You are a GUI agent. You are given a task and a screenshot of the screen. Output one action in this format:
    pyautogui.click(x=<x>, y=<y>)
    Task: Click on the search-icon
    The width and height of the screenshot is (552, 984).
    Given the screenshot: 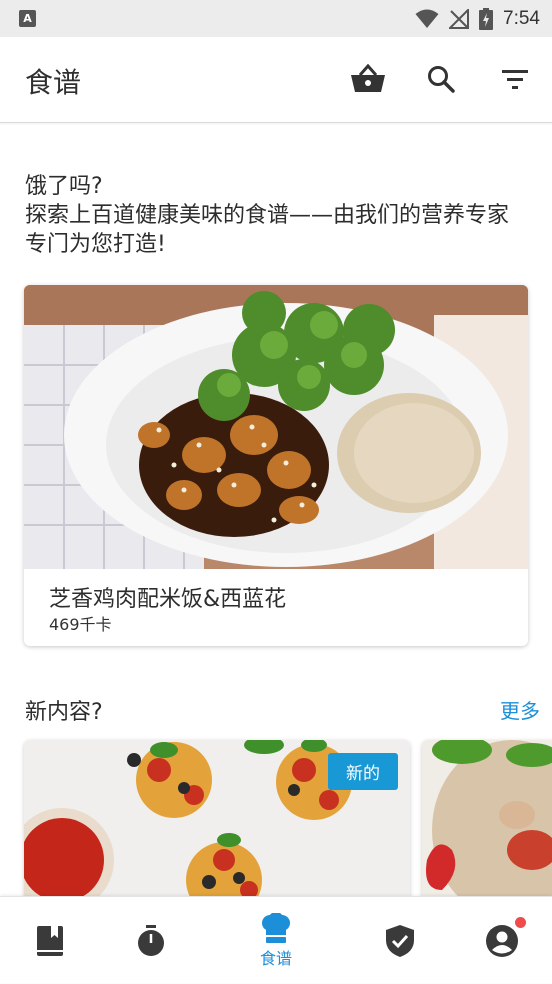 What is the action you would take?
    pyautogui.click(x=441, y=79)
    